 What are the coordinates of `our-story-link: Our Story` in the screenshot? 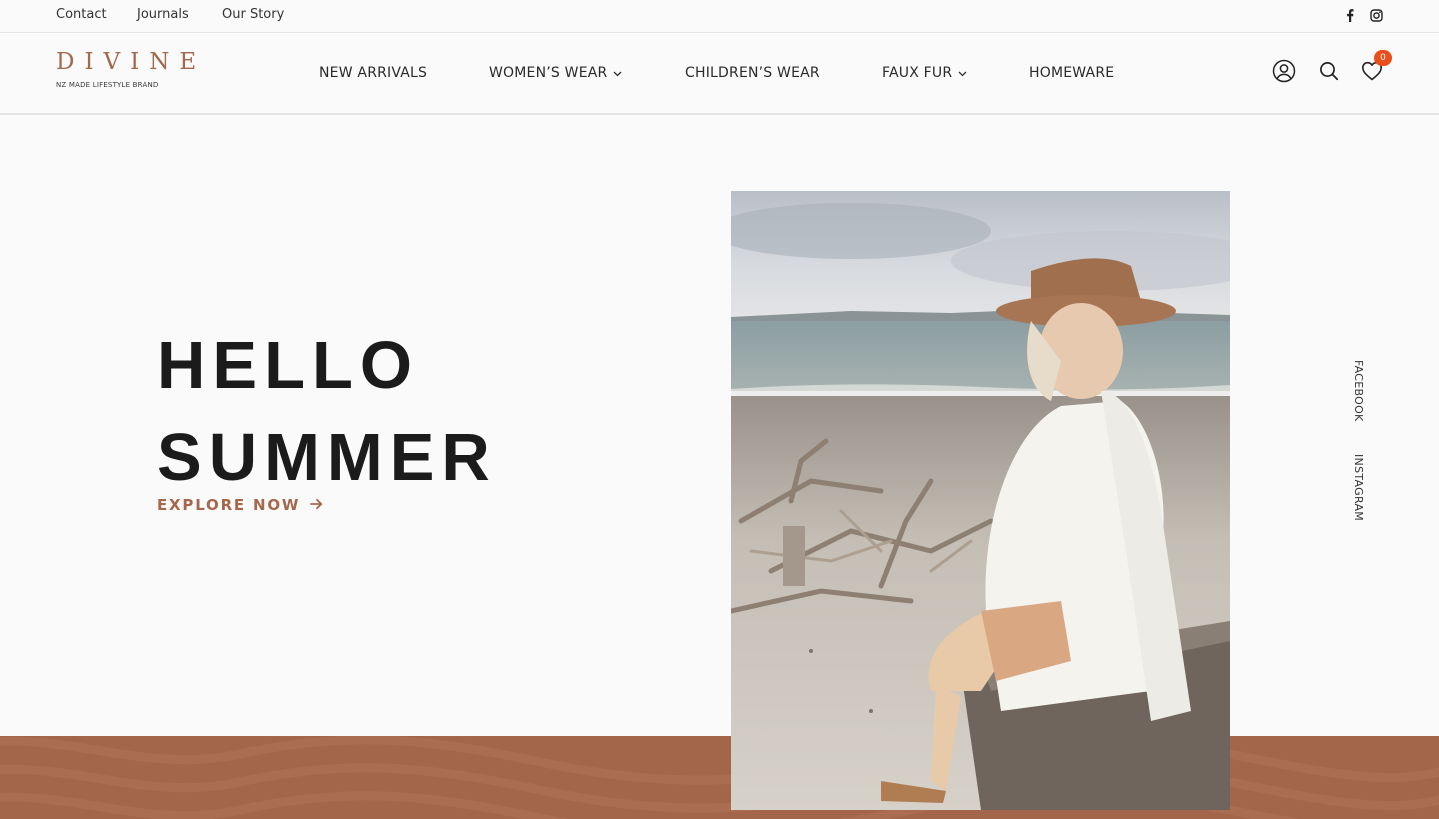 It's located at (253, 14).